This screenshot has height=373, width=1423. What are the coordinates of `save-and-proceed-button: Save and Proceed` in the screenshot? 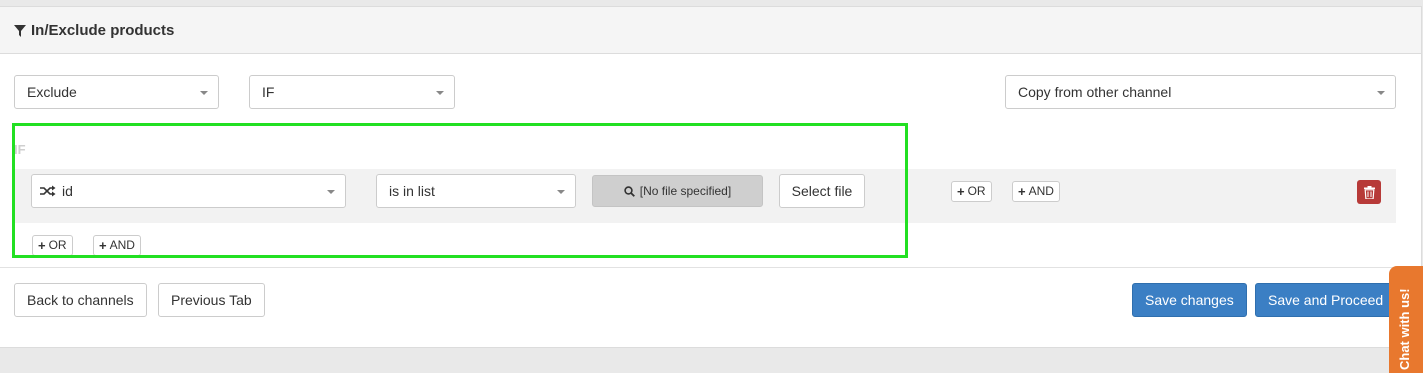 It's located at (1330, 300).